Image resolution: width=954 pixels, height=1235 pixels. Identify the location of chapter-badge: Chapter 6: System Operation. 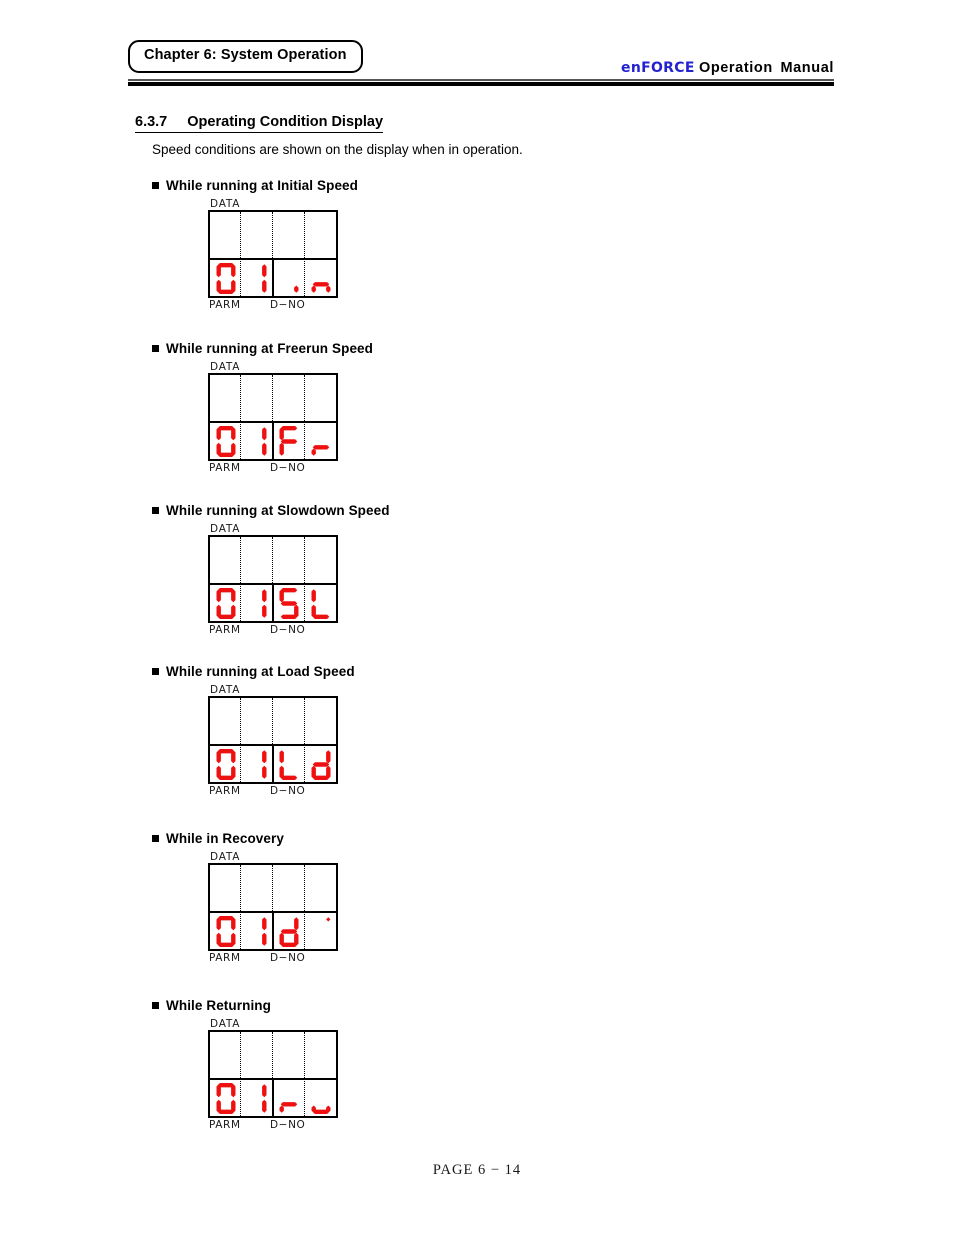
(245, 56).